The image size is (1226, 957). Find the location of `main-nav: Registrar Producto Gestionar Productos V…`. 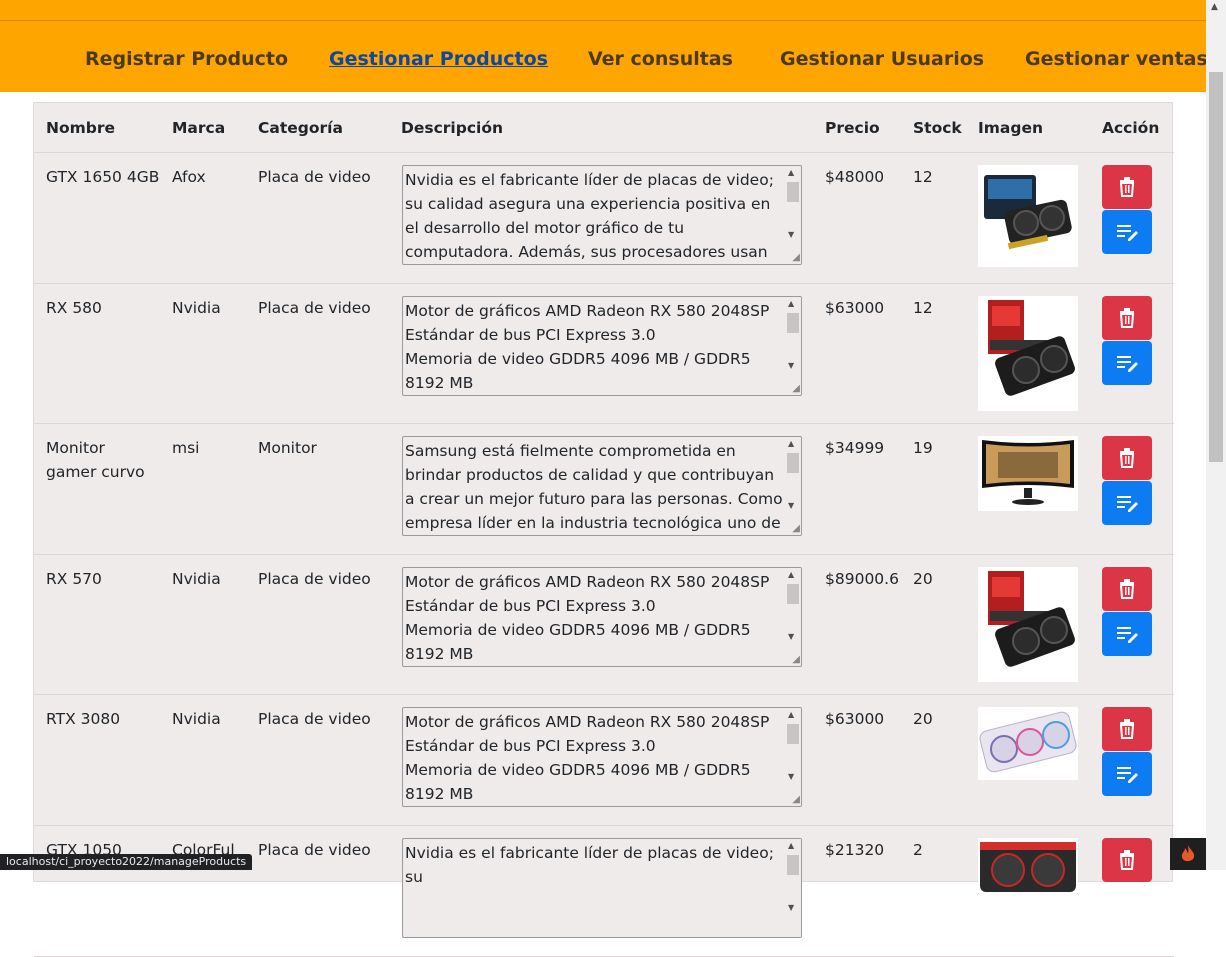

main-nav: Registrar Producto Gestionar Productos V… is located at coordinates (604, 63).